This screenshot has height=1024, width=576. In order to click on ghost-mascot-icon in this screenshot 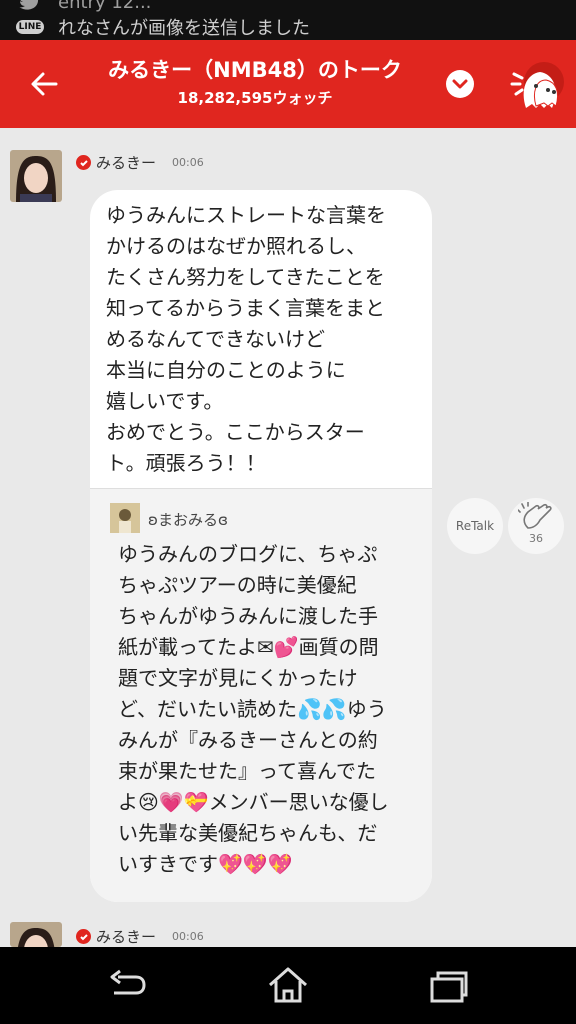, I will do `click(537, 85)`.